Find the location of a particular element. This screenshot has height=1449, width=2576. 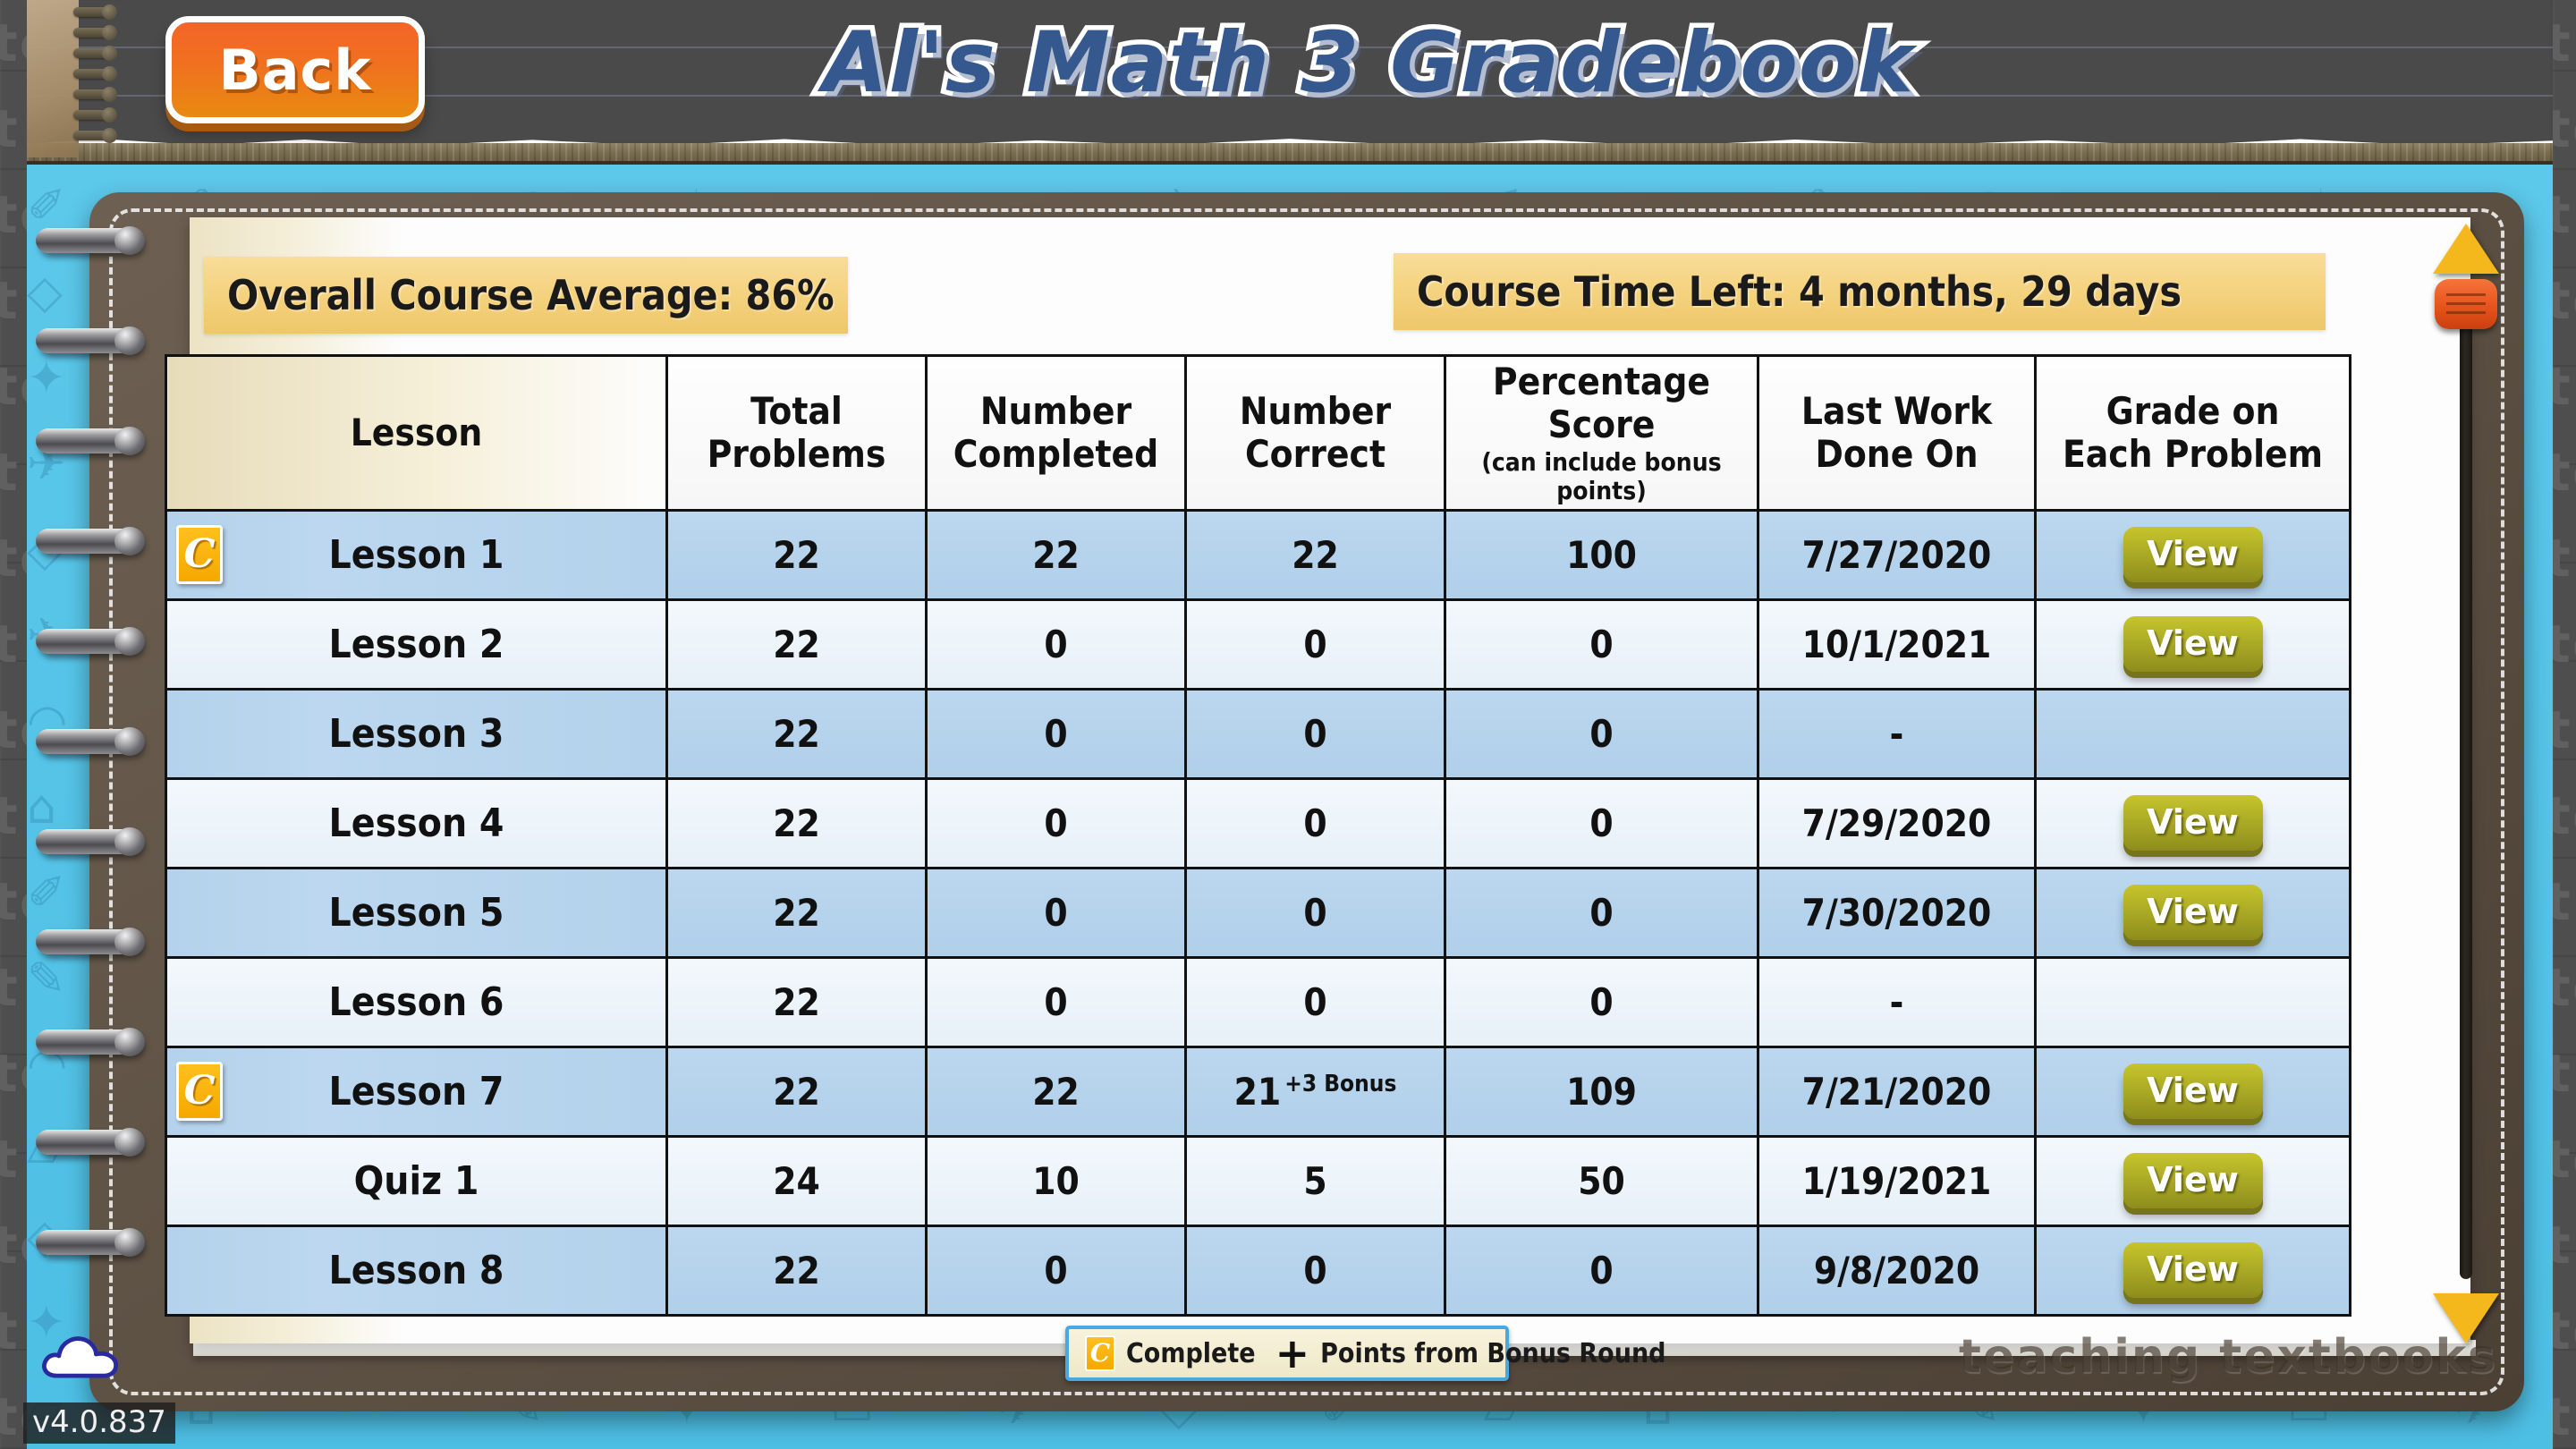

cell-lesson: Lesson 3 is located at coordinates (416, 733).